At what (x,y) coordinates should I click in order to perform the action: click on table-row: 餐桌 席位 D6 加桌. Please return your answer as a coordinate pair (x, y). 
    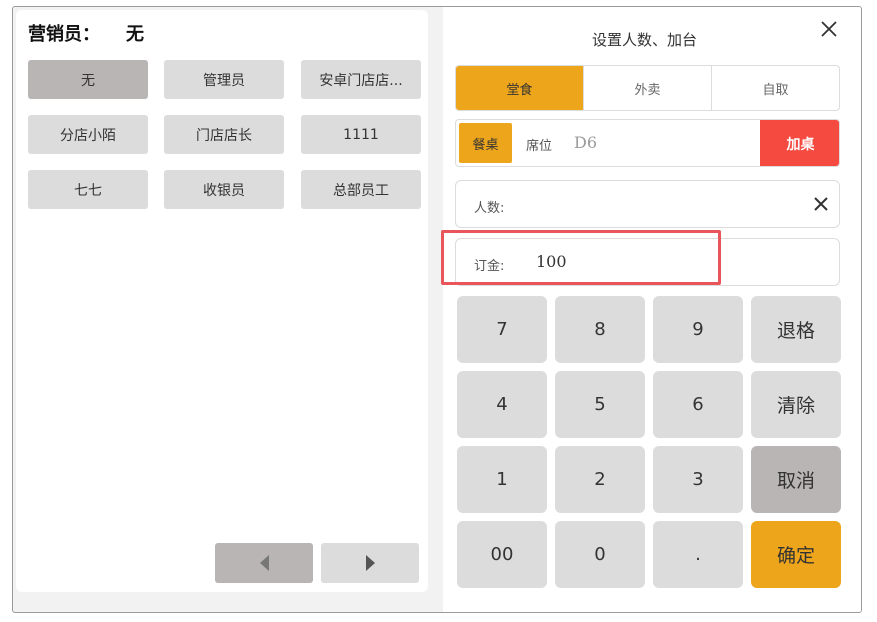
    Looking at the image, I should click on (647, 143).